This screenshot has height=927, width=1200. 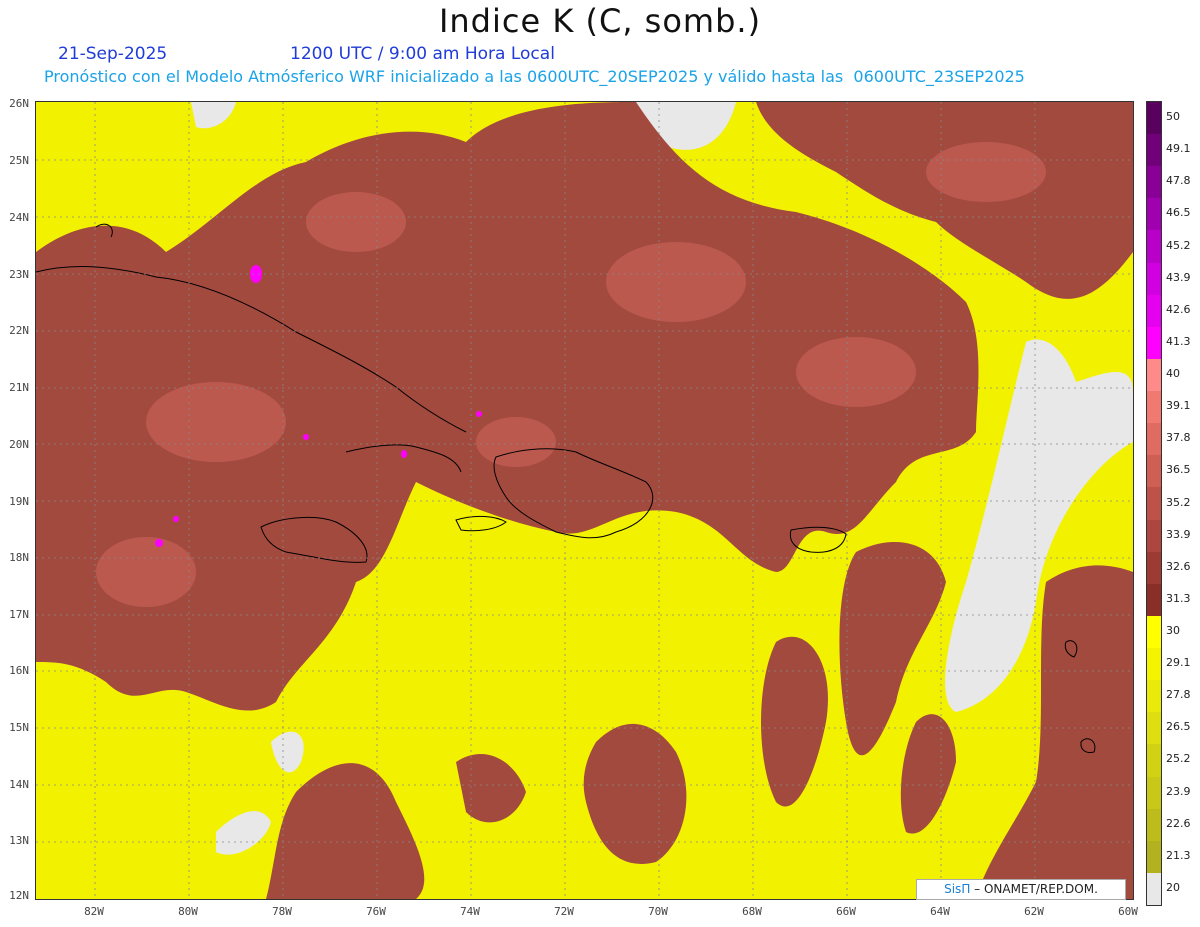 I want to click on colorbar-label: 30, so click(x=1173, y=630).